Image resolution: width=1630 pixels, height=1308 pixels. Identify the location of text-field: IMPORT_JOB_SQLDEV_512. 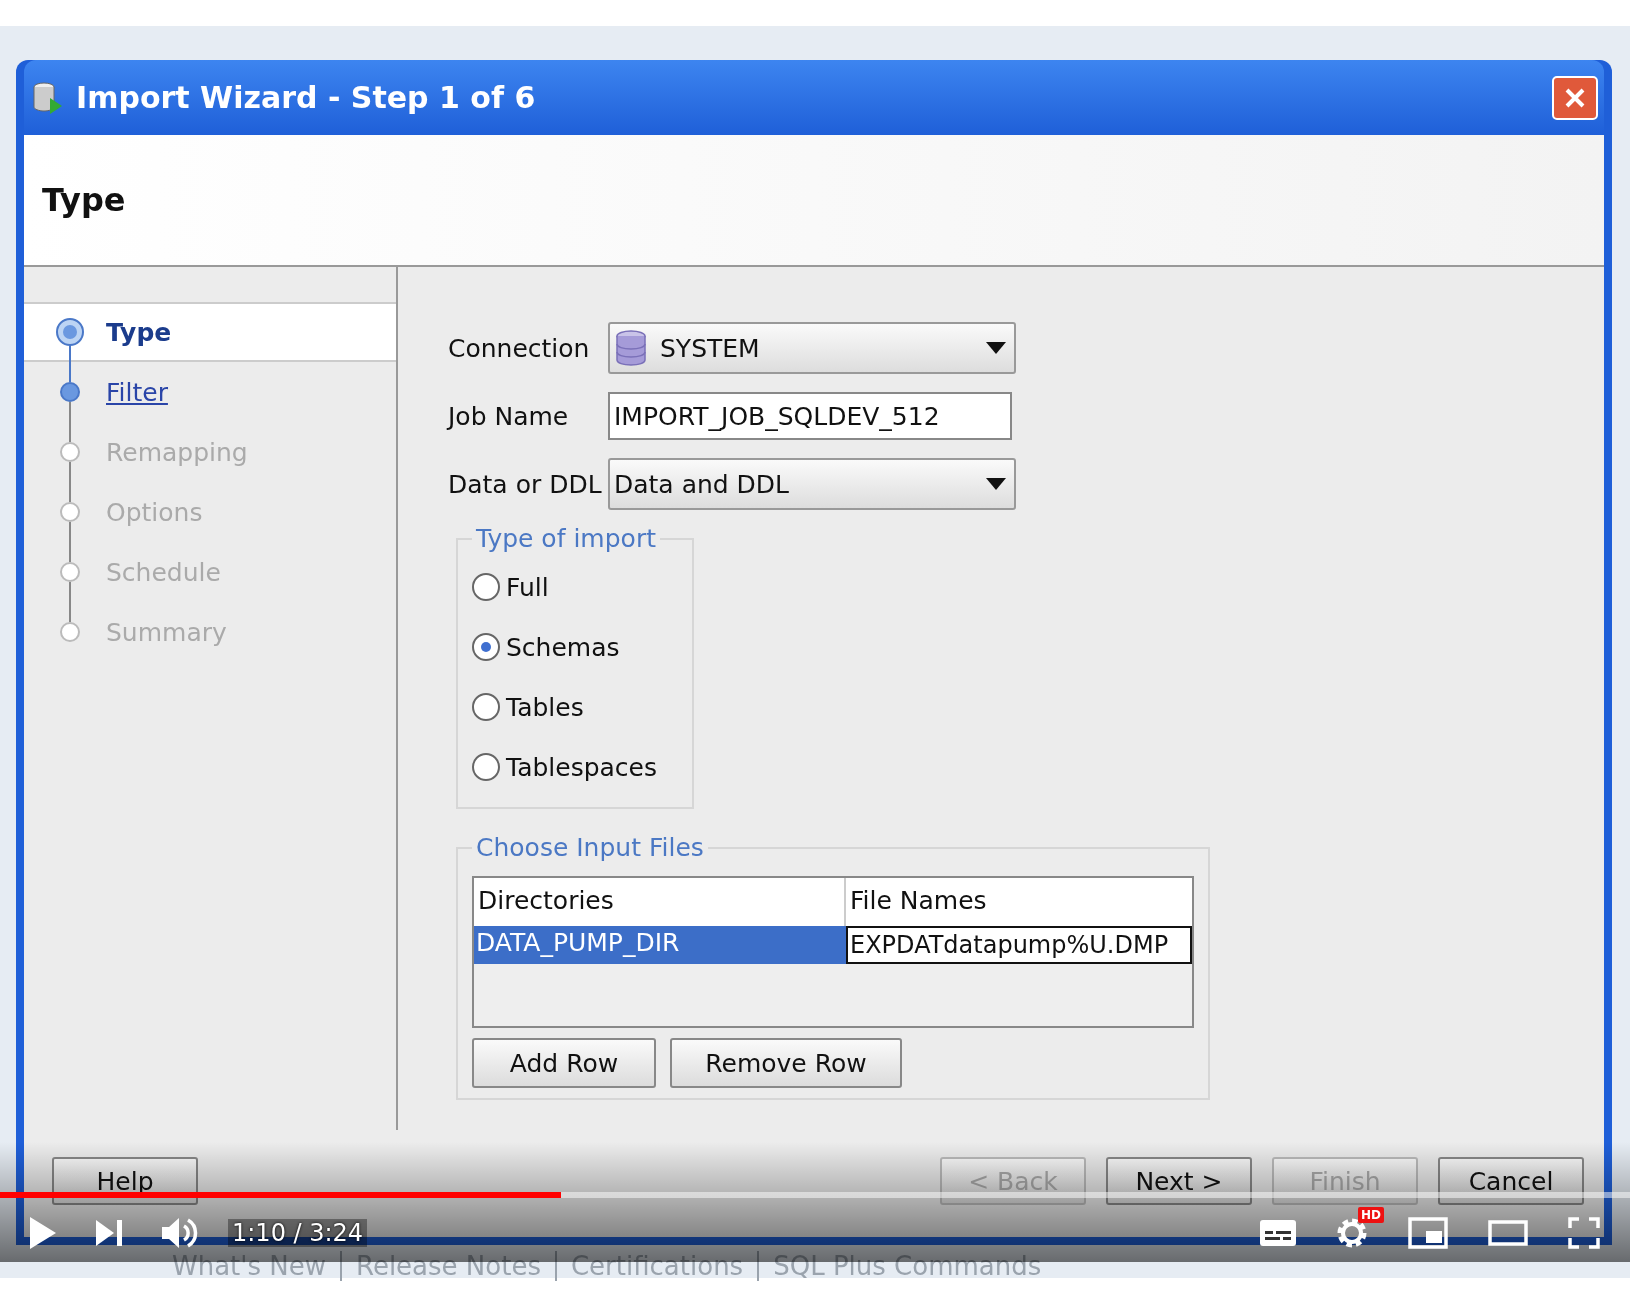
(810, 416).